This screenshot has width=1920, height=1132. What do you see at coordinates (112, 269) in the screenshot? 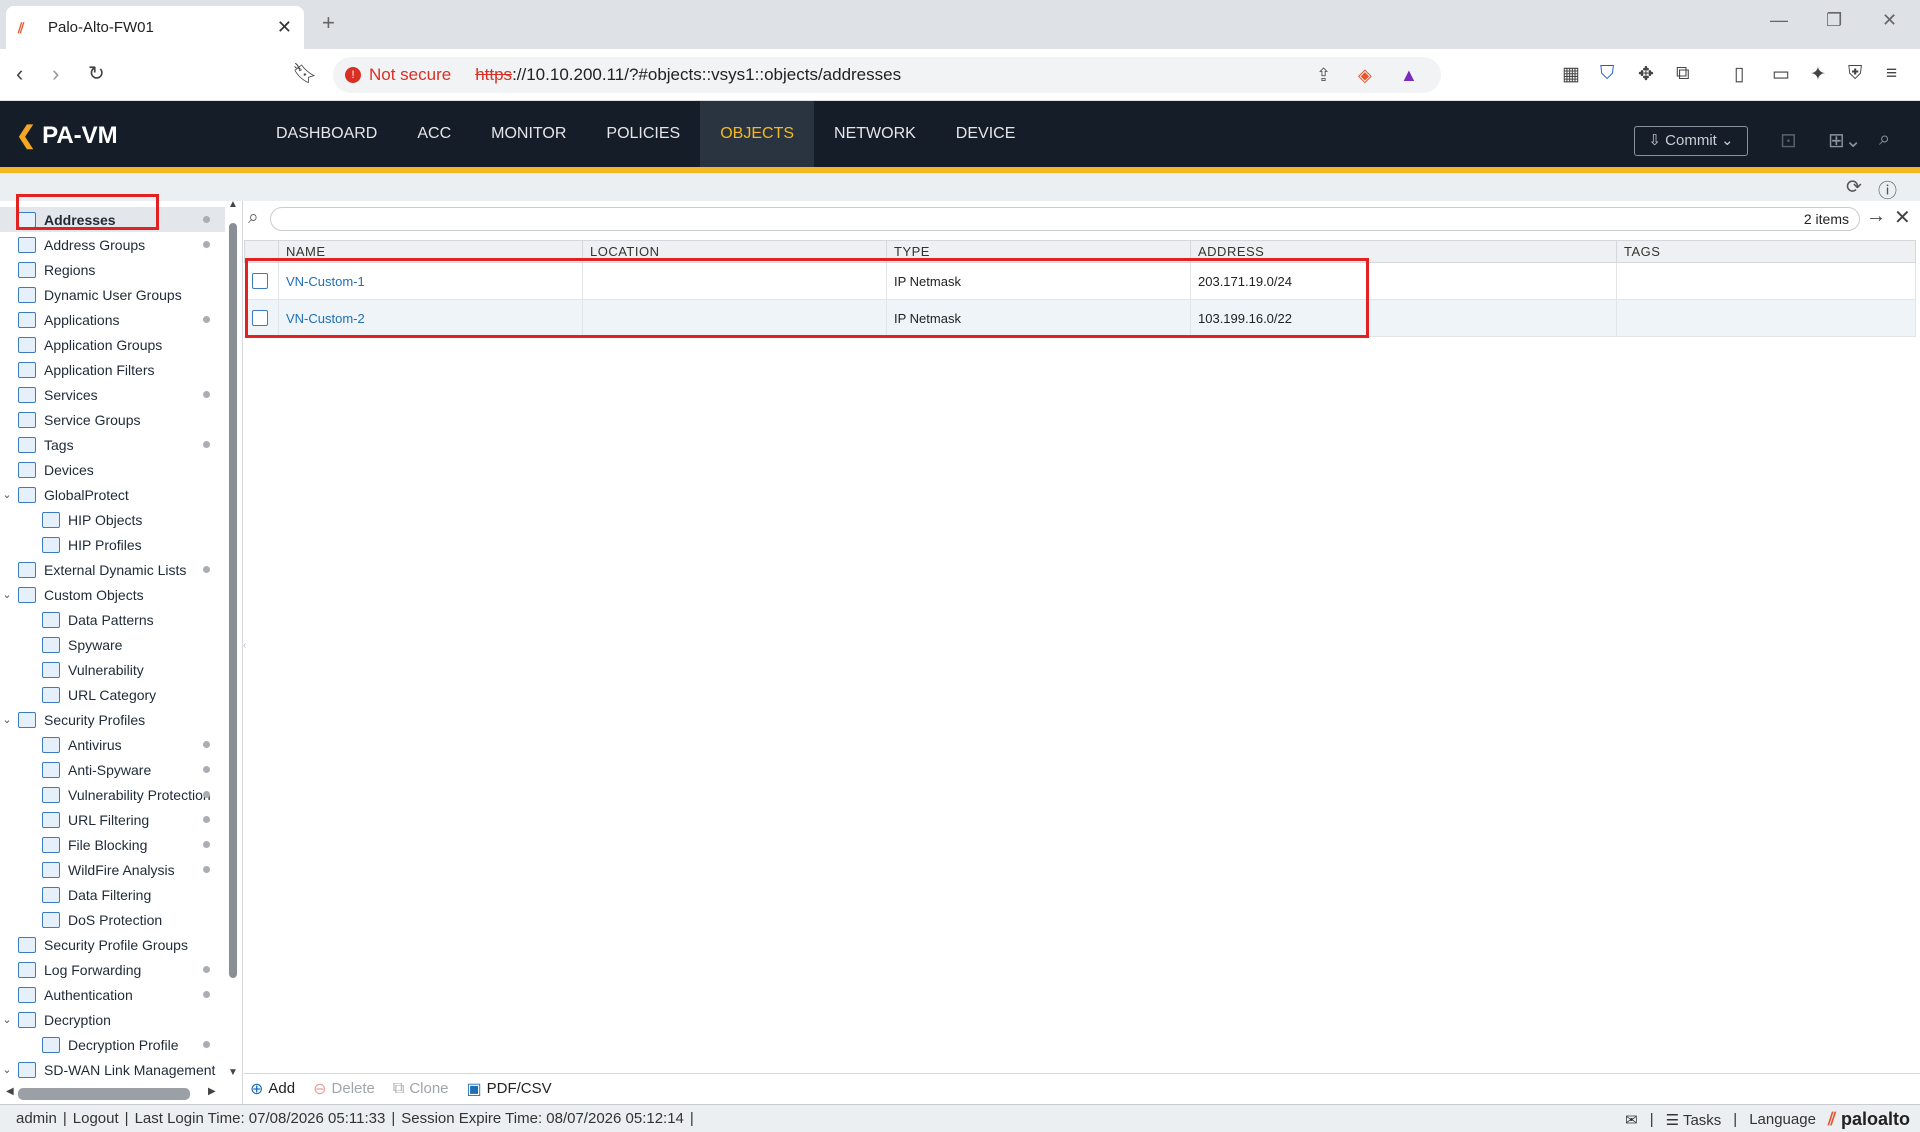
I see `sidebar-item-regions: Regions` at bounding box center [112, 269].